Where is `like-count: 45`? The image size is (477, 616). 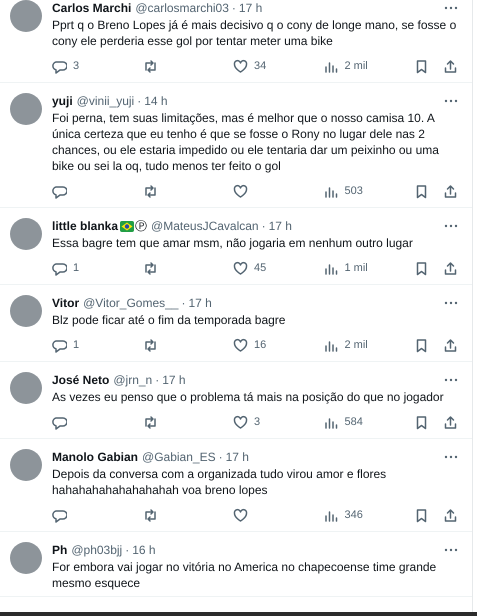 like-count: 45 is located at coordinates (260, 268).